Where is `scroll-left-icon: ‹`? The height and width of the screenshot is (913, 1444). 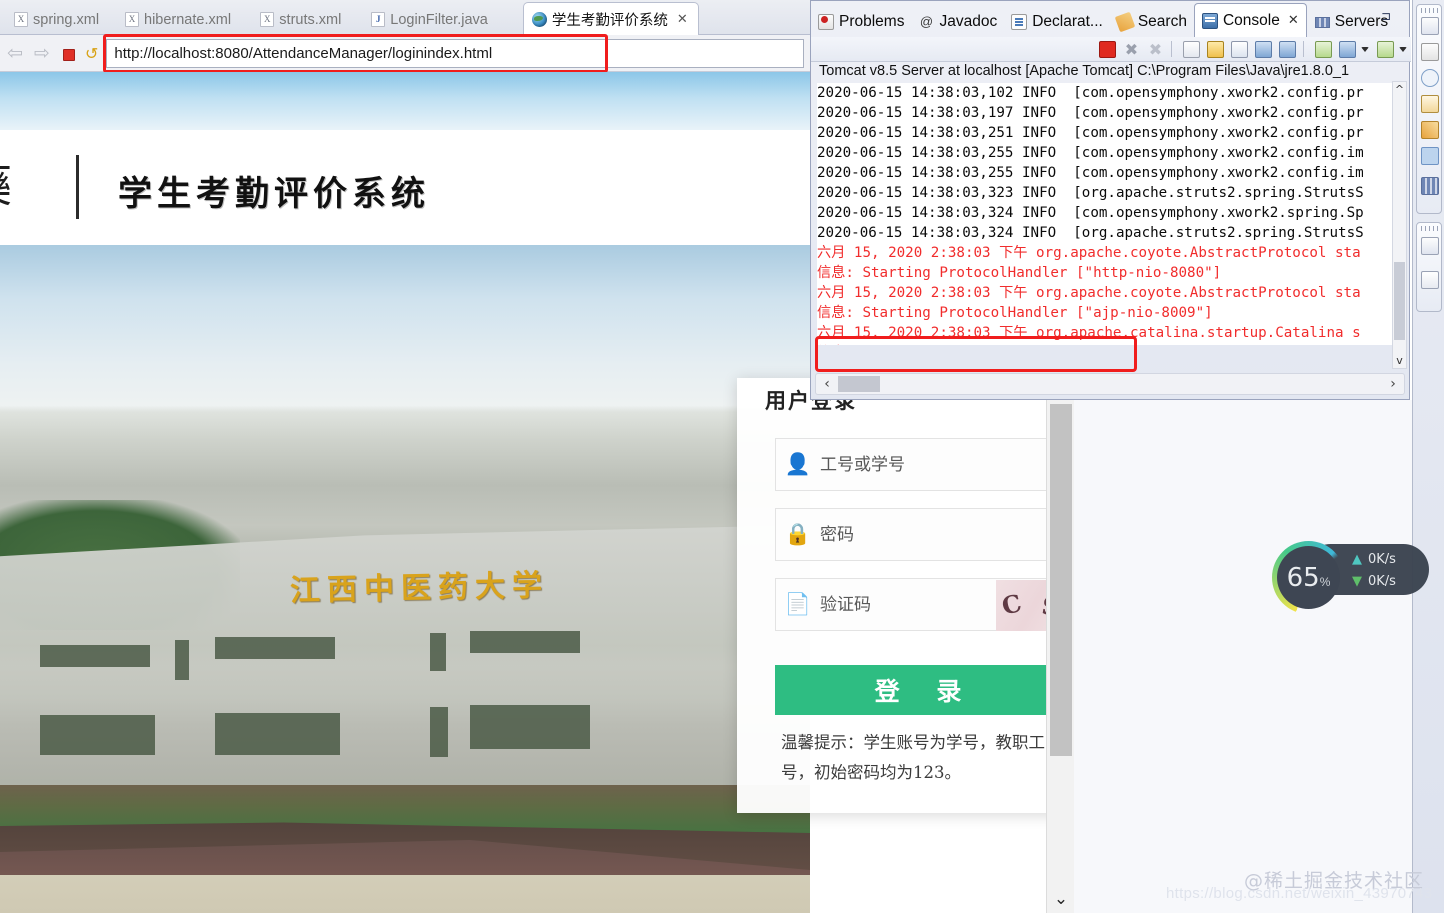 scroll-left-icon: ‹ is located at coordinates (827, 384).